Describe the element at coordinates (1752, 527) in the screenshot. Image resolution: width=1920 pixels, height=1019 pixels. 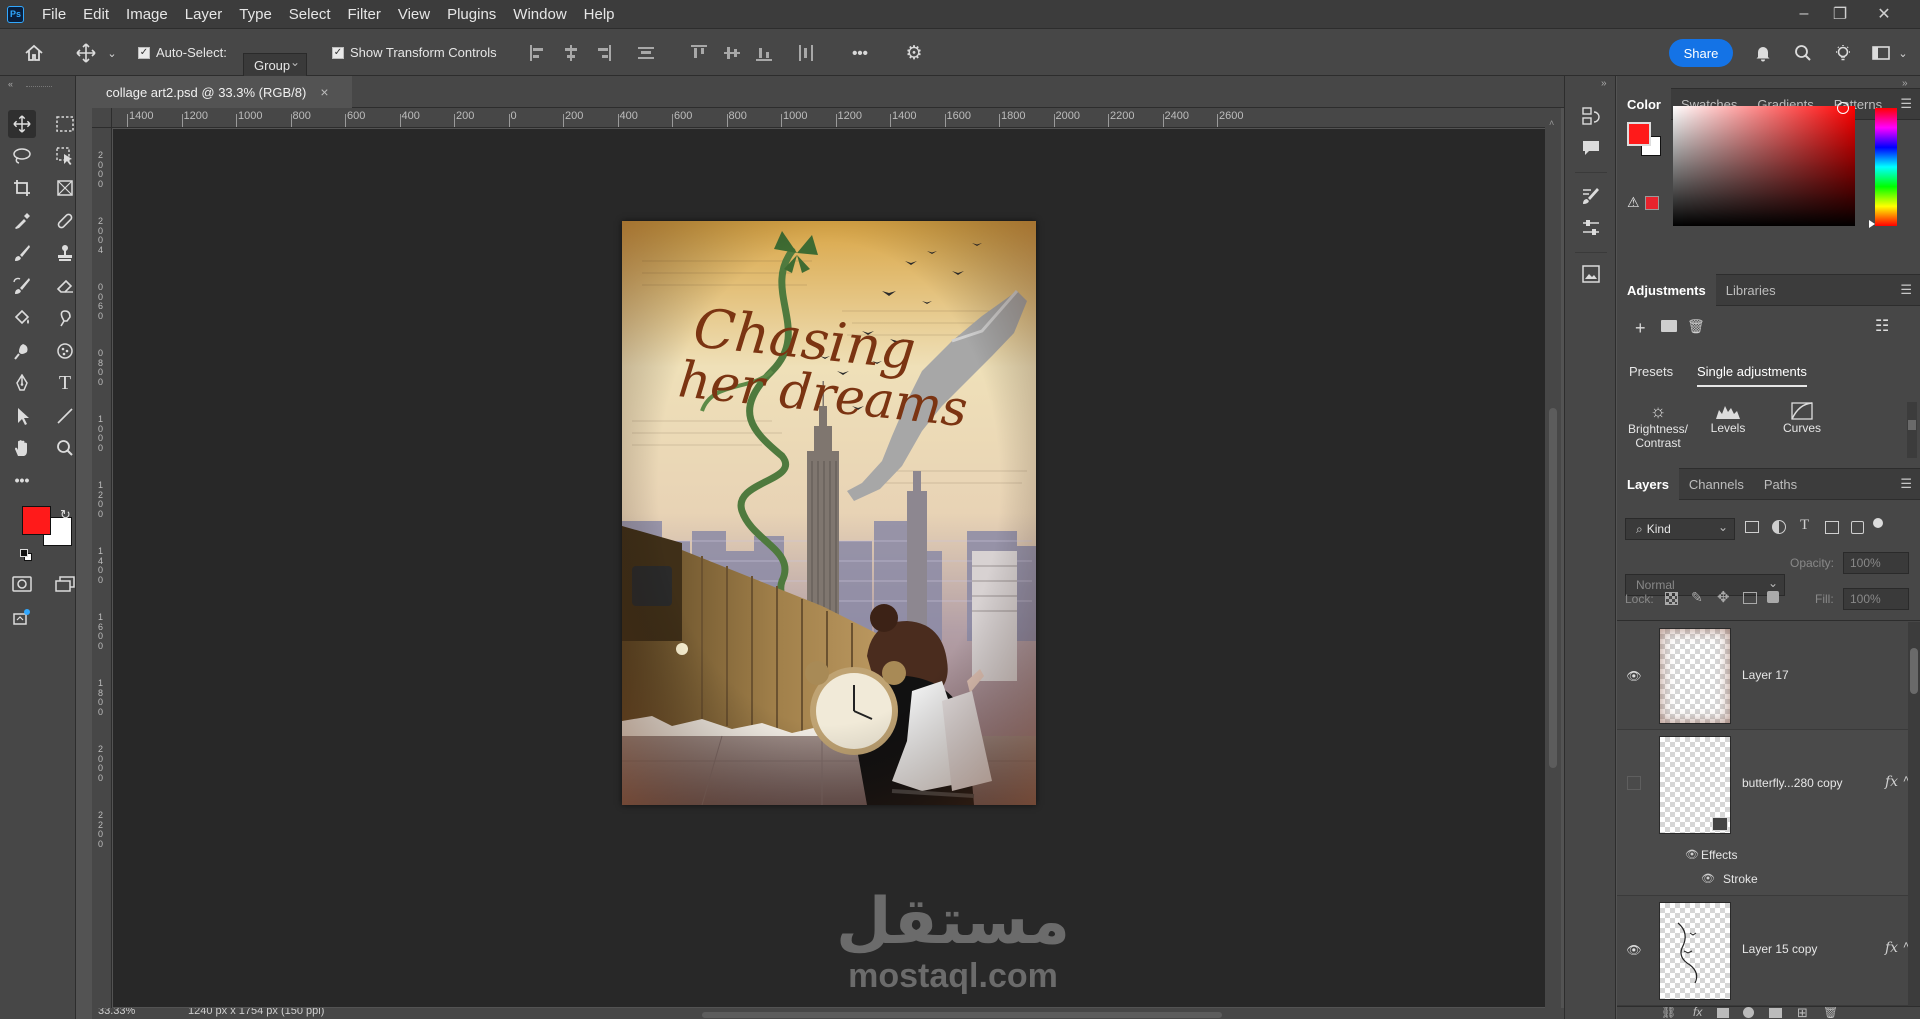
I see `filter-pixel-icon` at that location.